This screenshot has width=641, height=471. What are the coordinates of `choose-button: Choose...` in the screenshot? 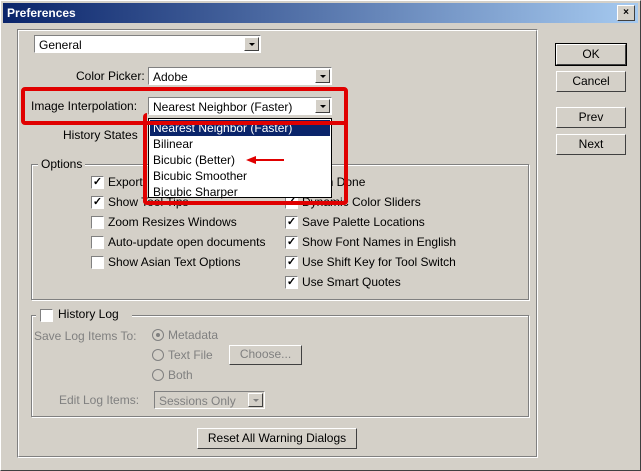 It's located at (265, 355).